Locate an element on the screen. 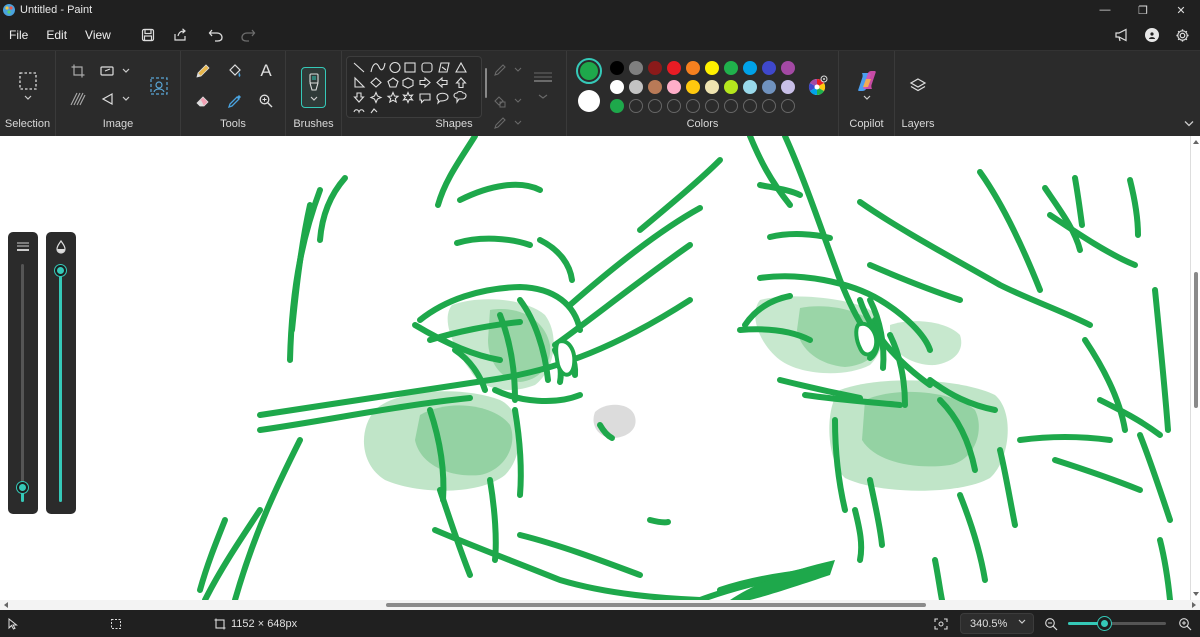 Image resolution: width=1200 pixels, height=637 pixels. eraser-button is located at coordinates (203, 101).